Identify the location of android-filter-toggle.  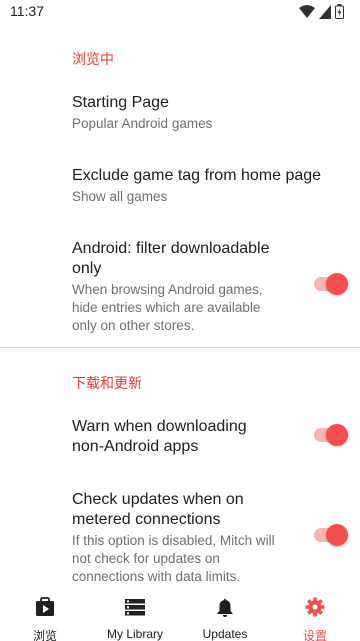
(331, 284).